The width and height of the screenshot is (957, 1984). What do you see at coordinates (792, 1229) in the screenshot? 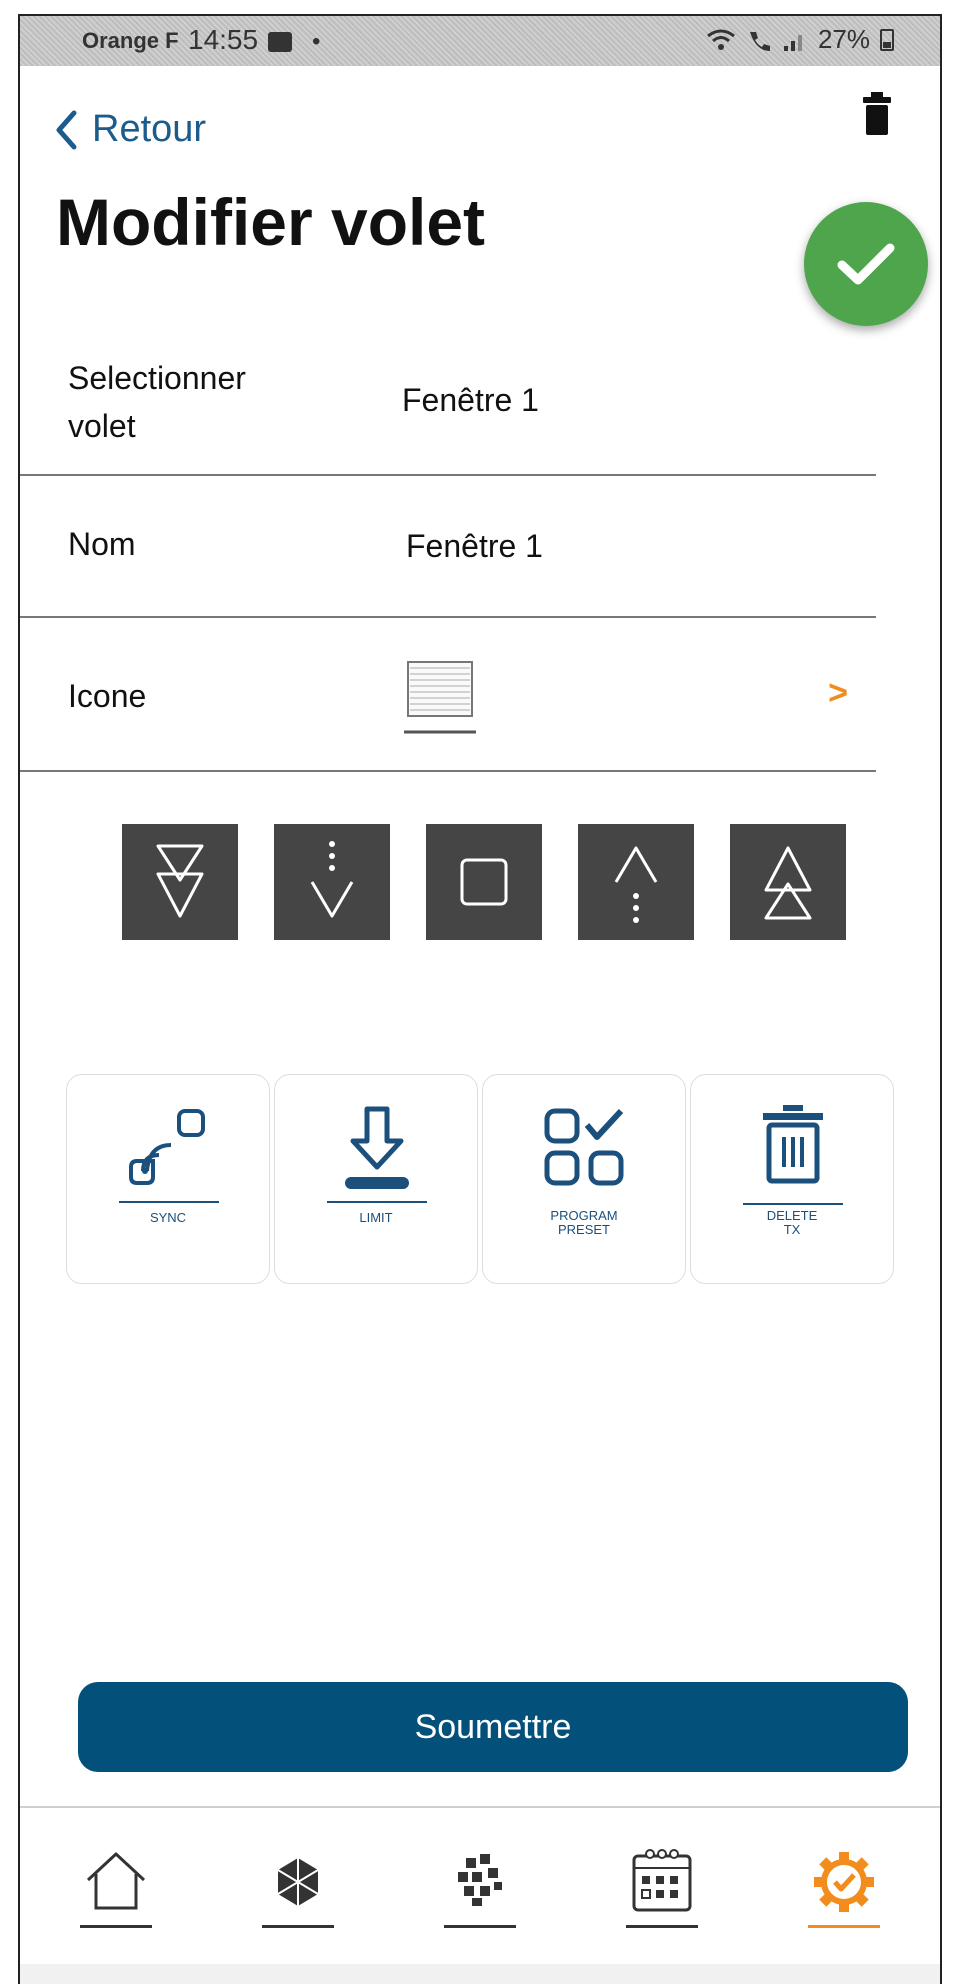
I see `tx-label: TX` at bounding box center [792, 1229].